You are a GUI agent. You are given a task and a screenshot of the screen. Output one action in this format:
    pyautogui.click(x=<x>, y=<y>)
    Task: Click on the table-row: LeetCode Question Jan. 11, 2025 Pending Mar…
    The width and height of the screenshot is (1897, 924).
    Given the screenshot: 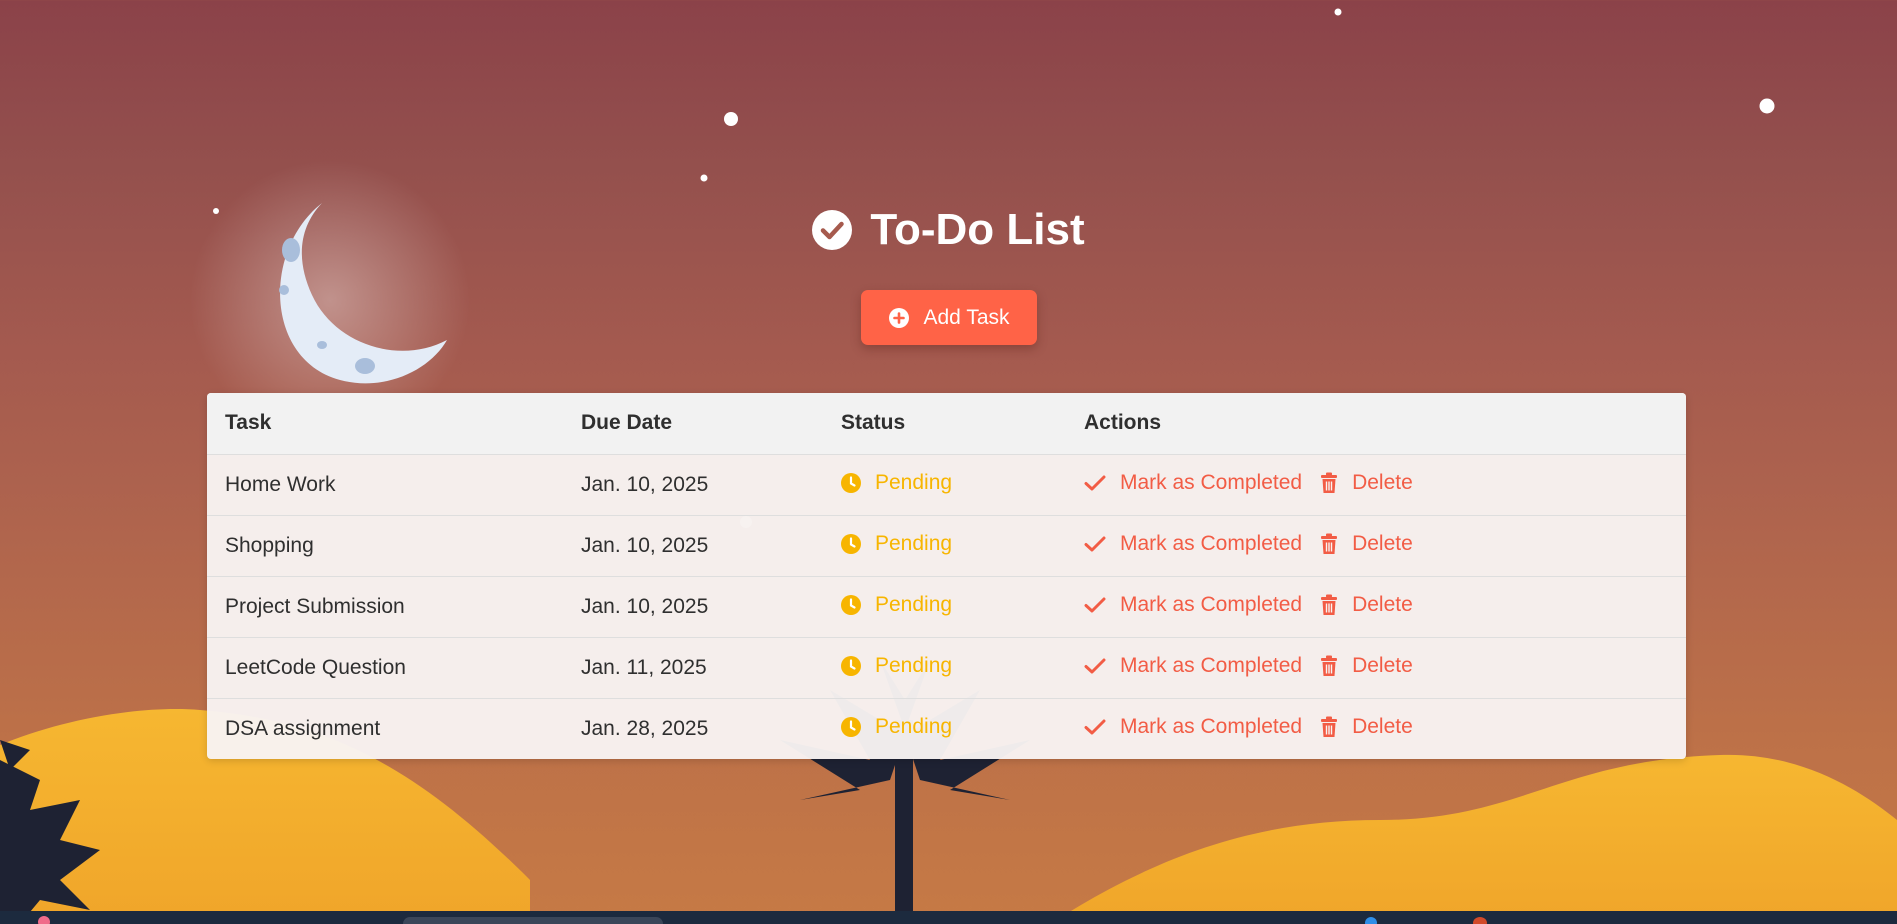 What is the action you would take?
    pyautogui.click(x=946, y=668)
    